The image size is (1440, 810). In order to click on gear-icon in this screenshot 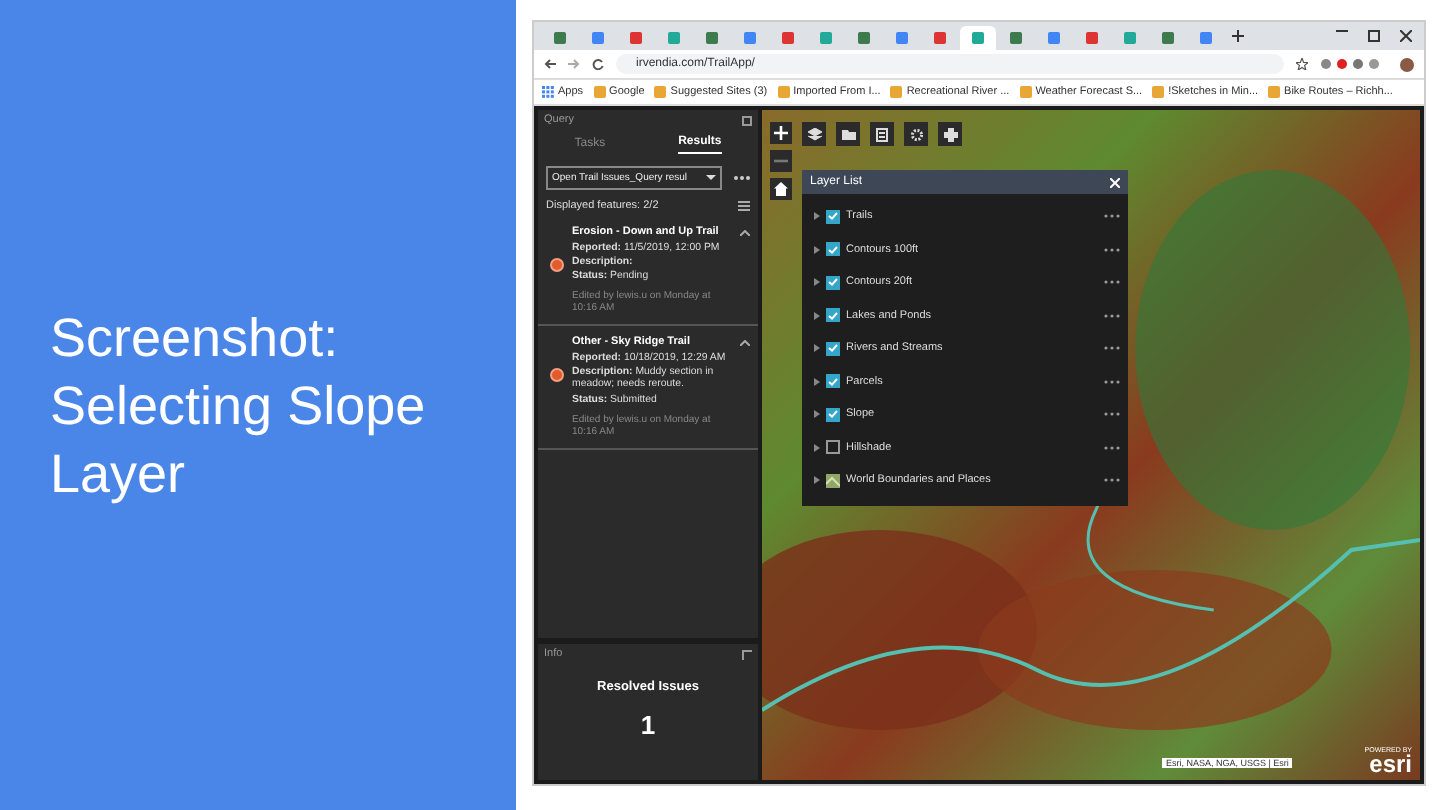, I will do `click(916, 134)`.